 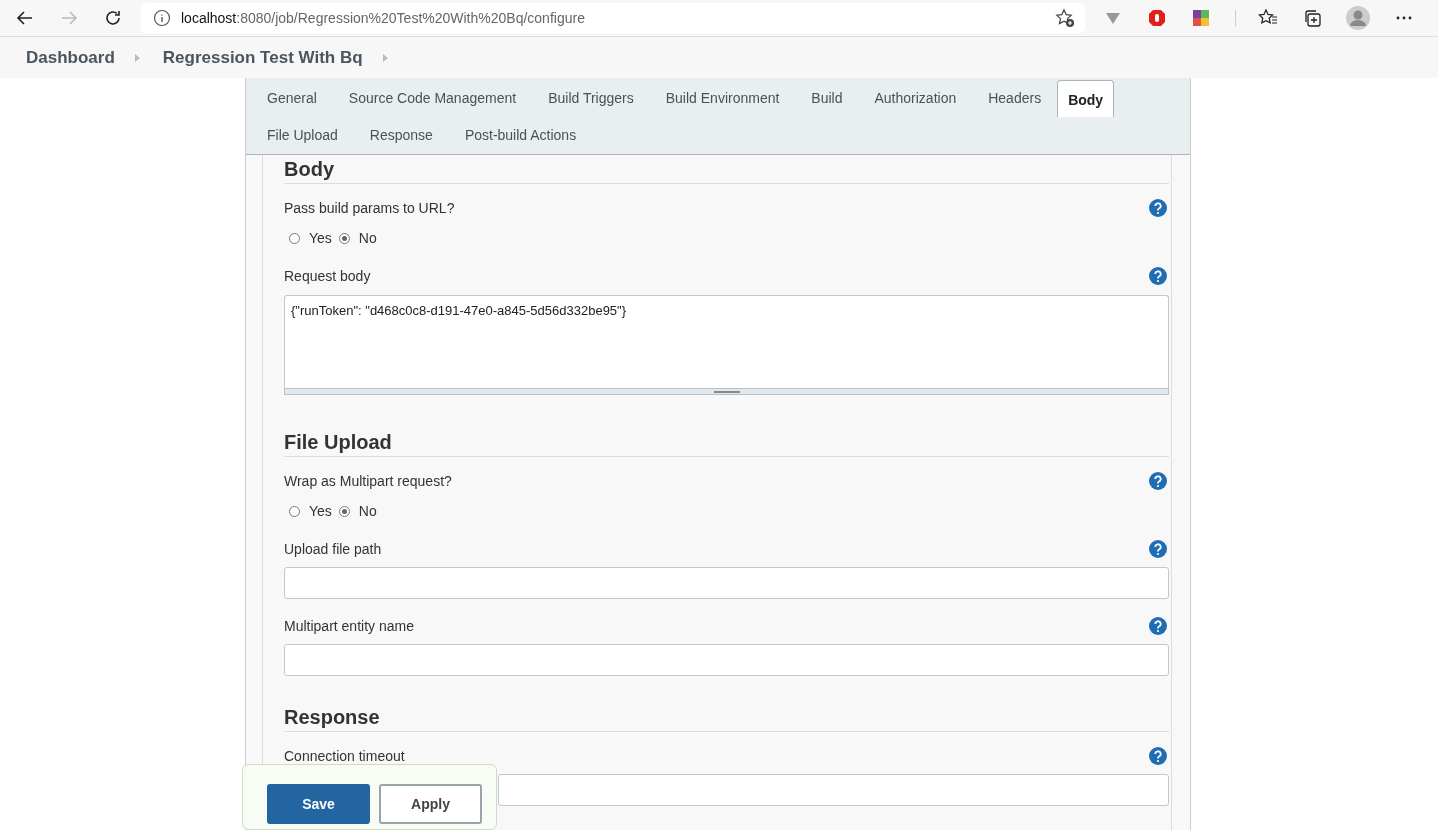 What do you see at coordinates (327, 276) in the screenshot?
I see `field-label: Request body` at bounding box center [327, 276].